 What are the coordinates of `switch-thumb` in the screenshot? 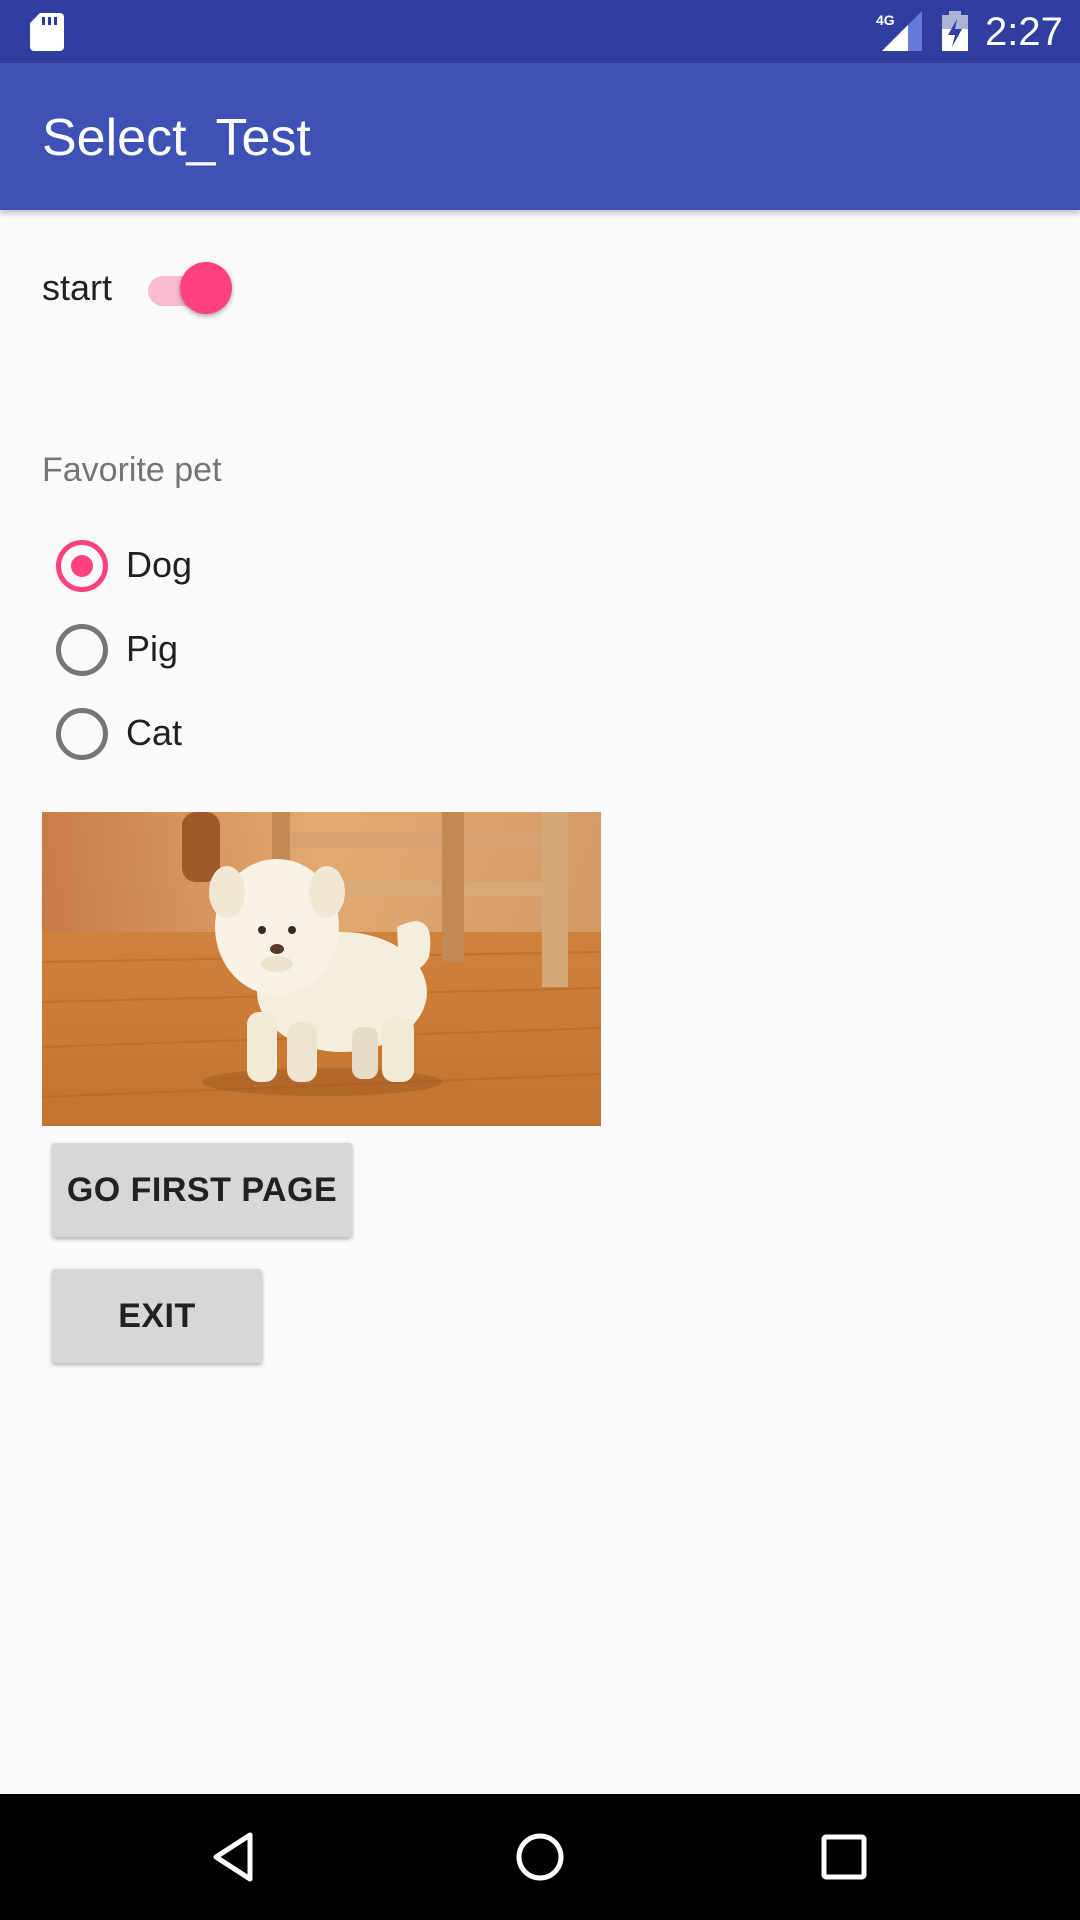 It's located at (206, 288).